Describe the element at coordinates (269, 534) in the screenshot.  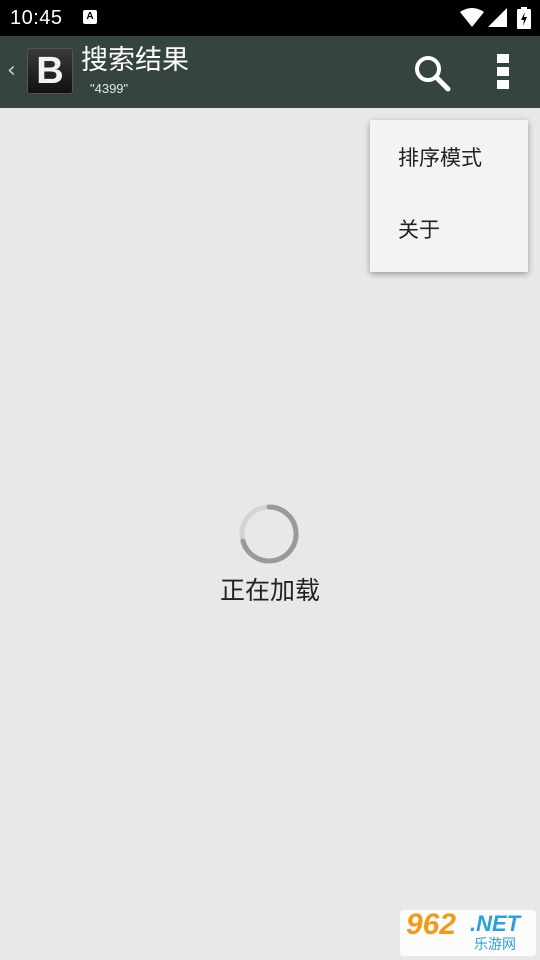
I see `loading-spinner-icon` at that location.